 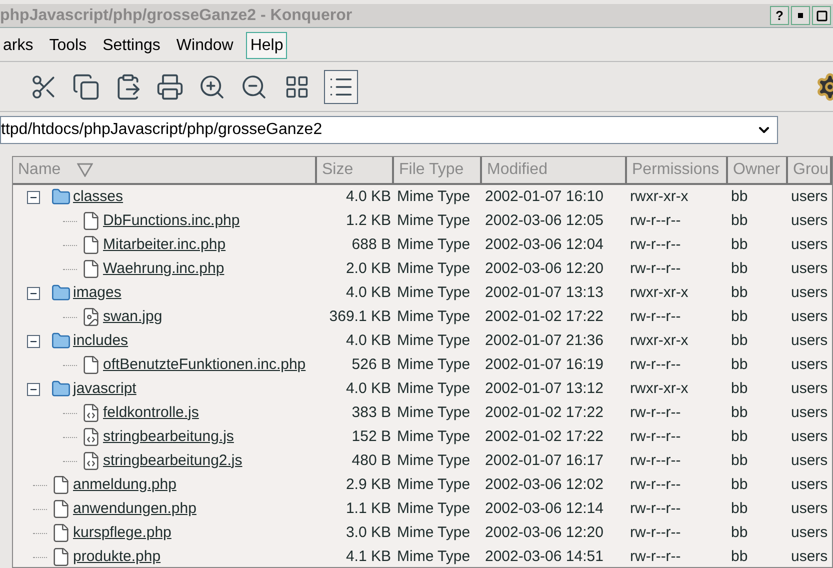 I want to click on table-cell-text: 2.9 KB, so click(x=368, y=484).